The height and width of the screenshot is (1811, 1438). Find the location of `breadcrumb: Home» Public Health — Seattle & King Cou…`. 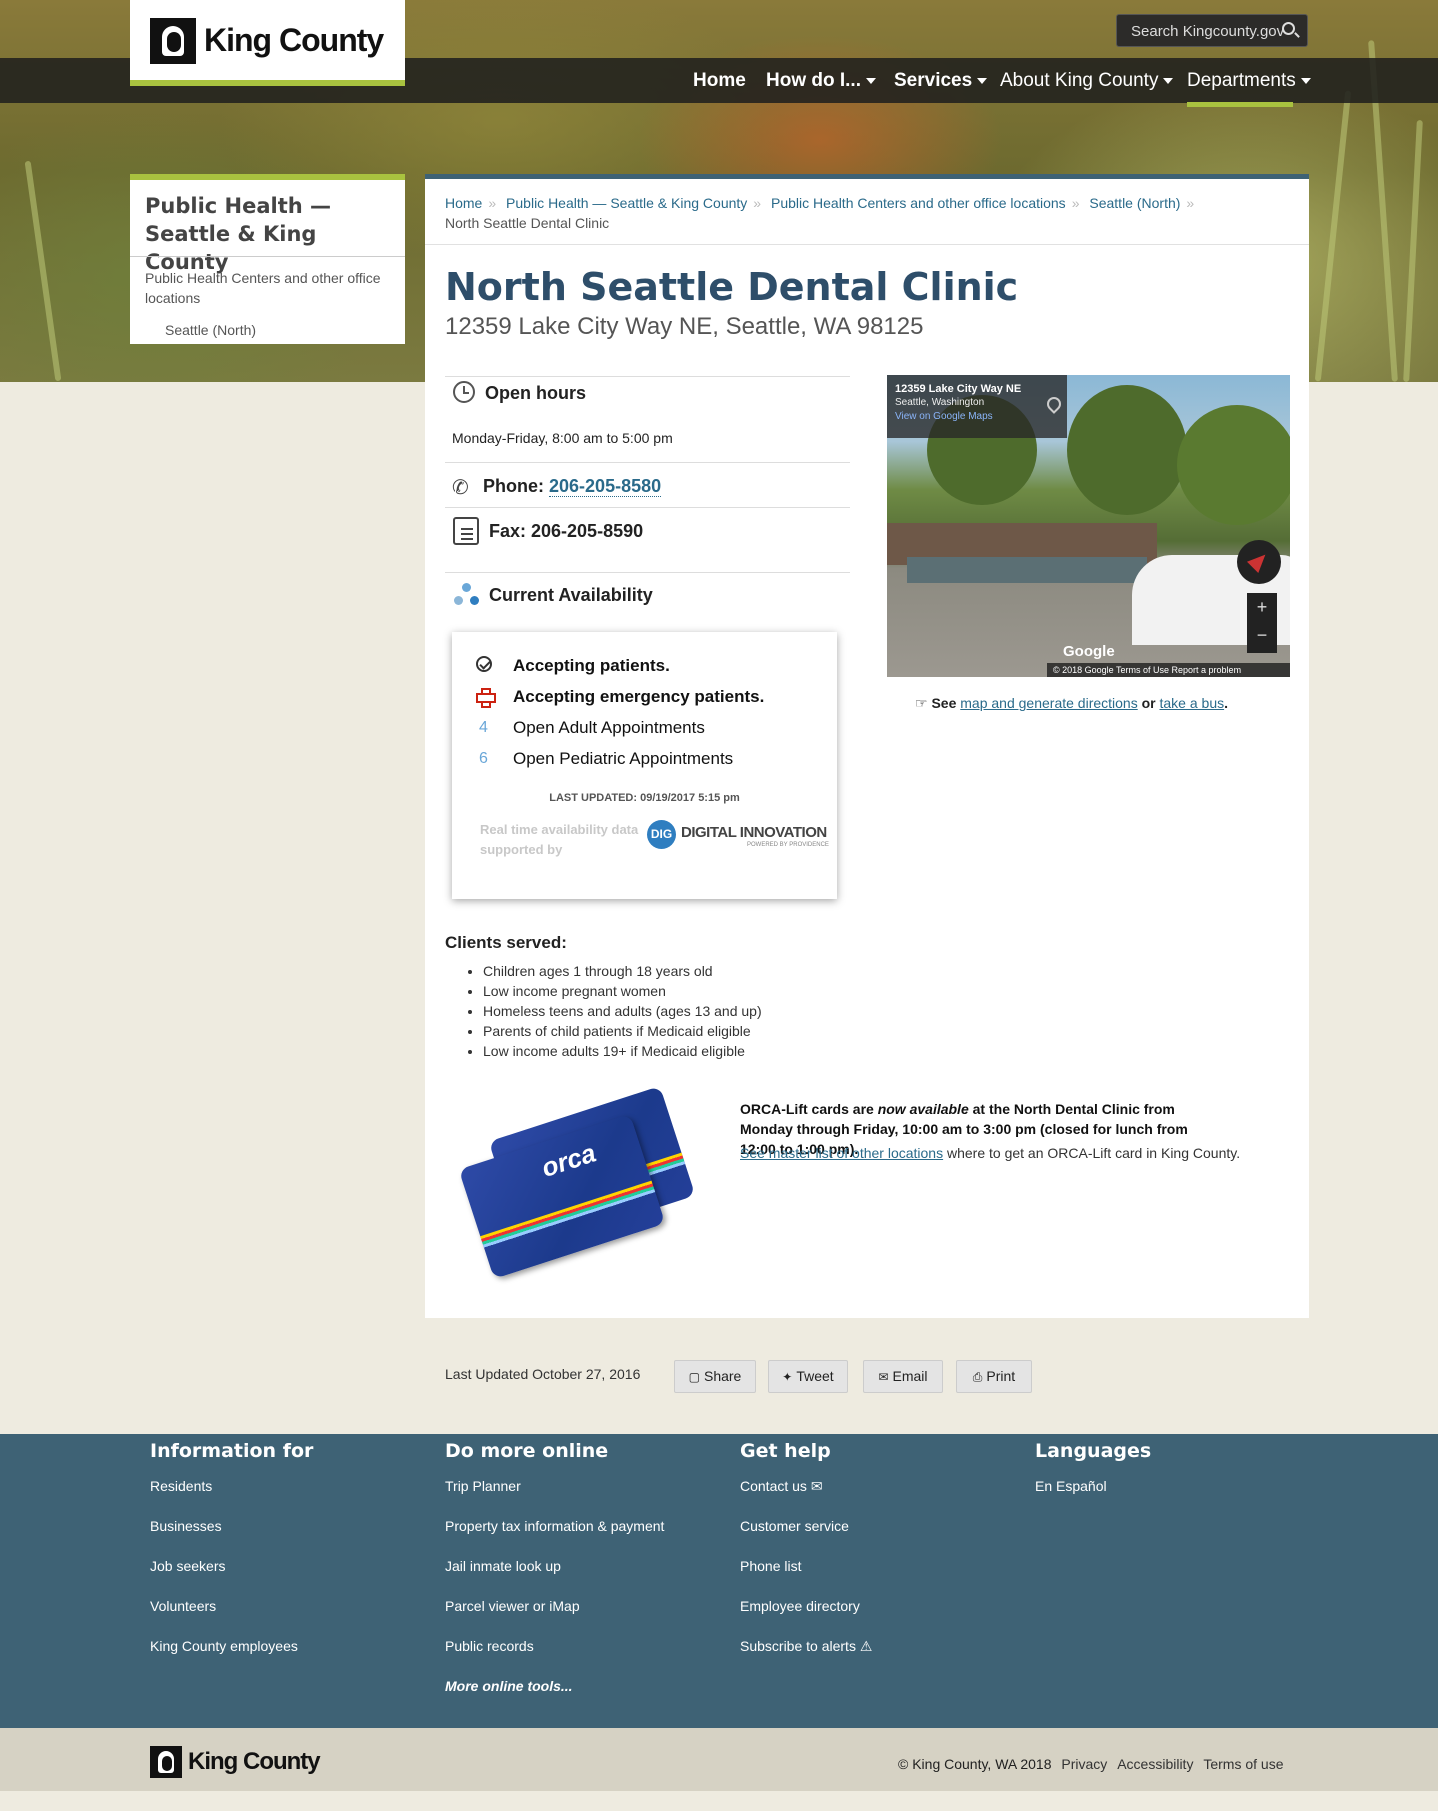

breadcrumb: Home» Public Health — Seattle & King Cou… is located at coordinates (820, 213).